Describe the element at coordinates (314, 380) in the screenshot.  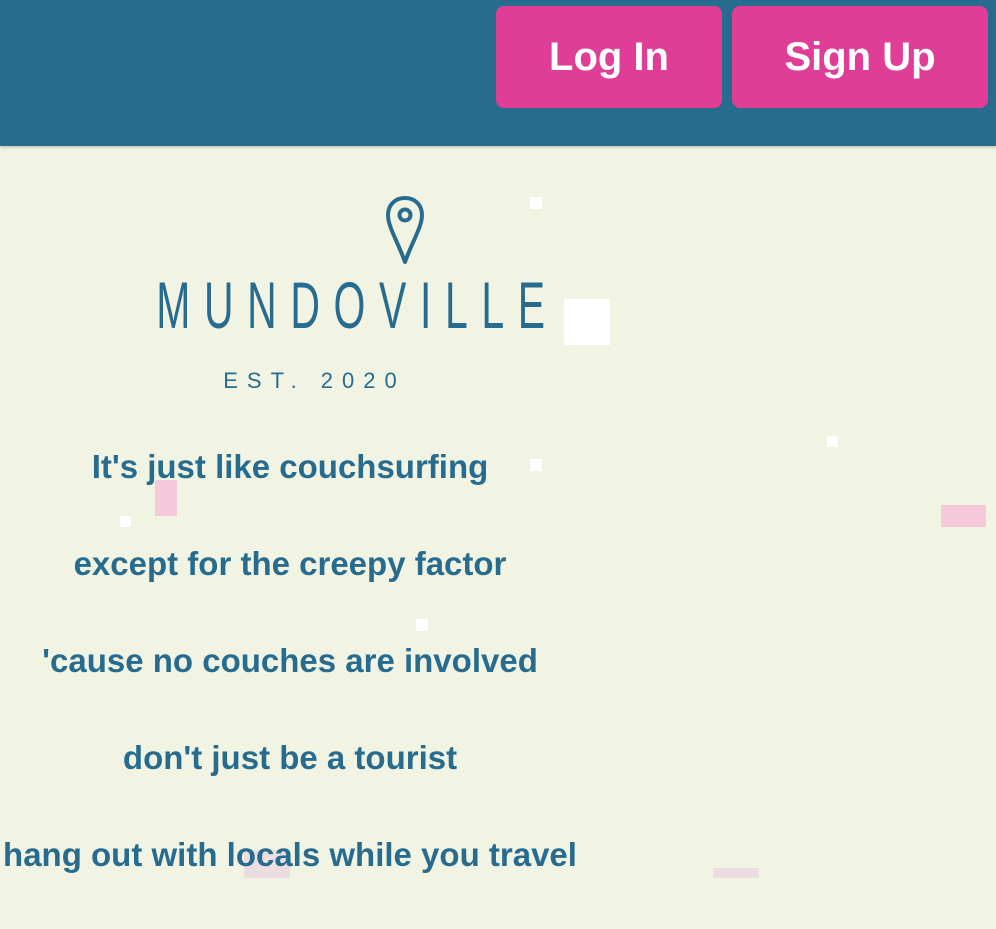
I see `established-label: EST. 2020` at that location.